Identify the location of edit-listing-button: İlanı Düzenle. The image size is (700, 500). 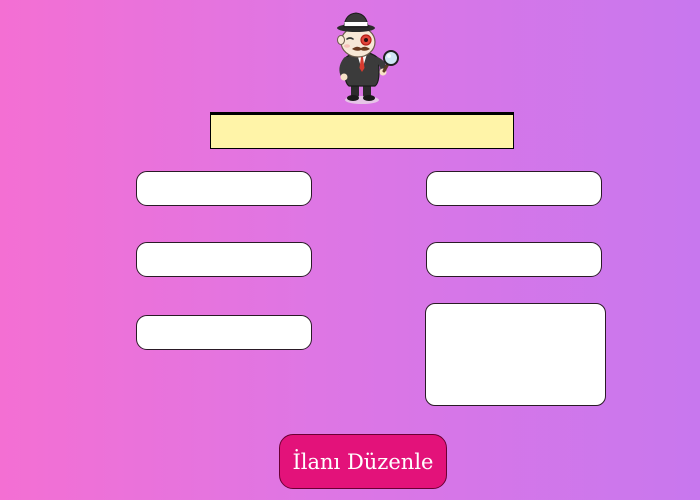
(363, 461).